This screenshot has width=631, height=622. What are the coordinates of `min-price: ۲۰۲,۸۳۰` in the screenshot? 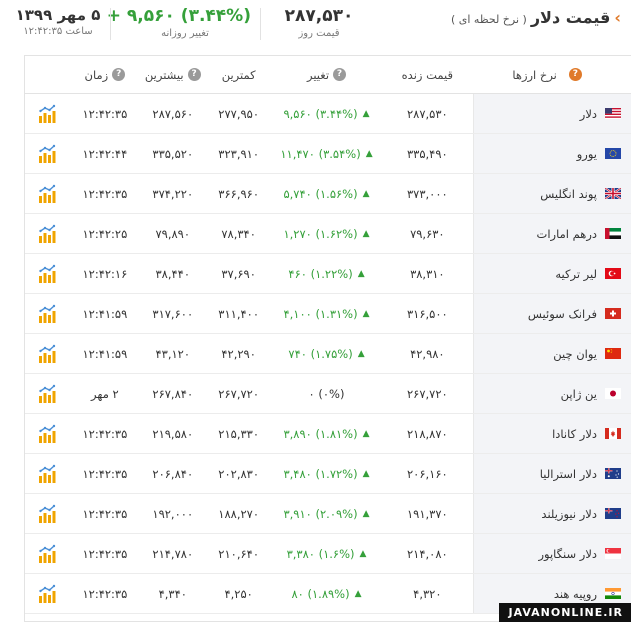 It's located at (239, 473).